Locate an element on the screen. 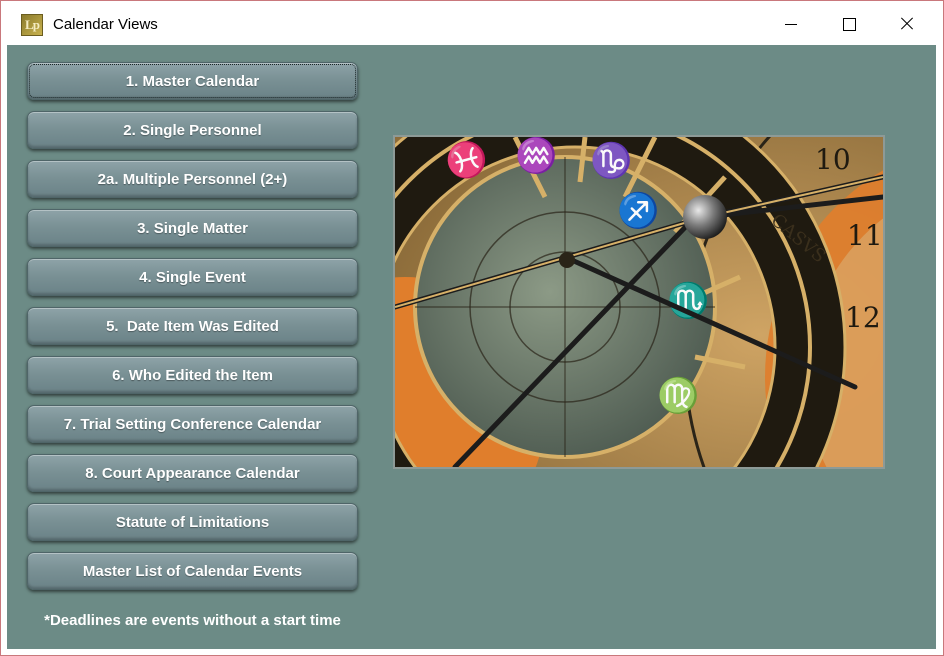  statute-of-limitations-button: Statute of Limitations is located at coordinates (192, 522).